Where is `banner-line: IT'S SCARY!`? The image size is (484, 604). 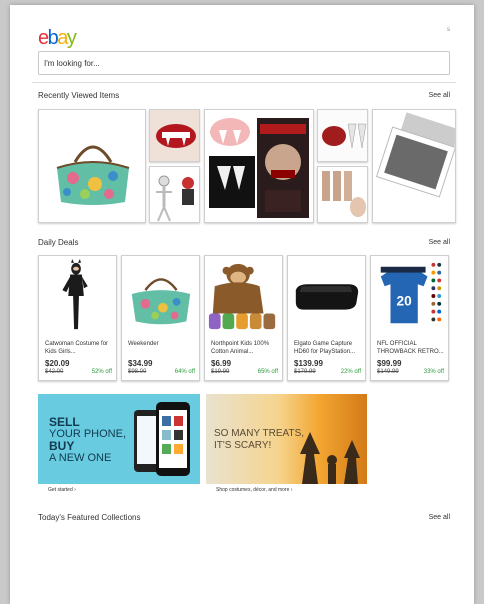 banner-line: IT'S SCARY! is located at coordinates (243, 445).